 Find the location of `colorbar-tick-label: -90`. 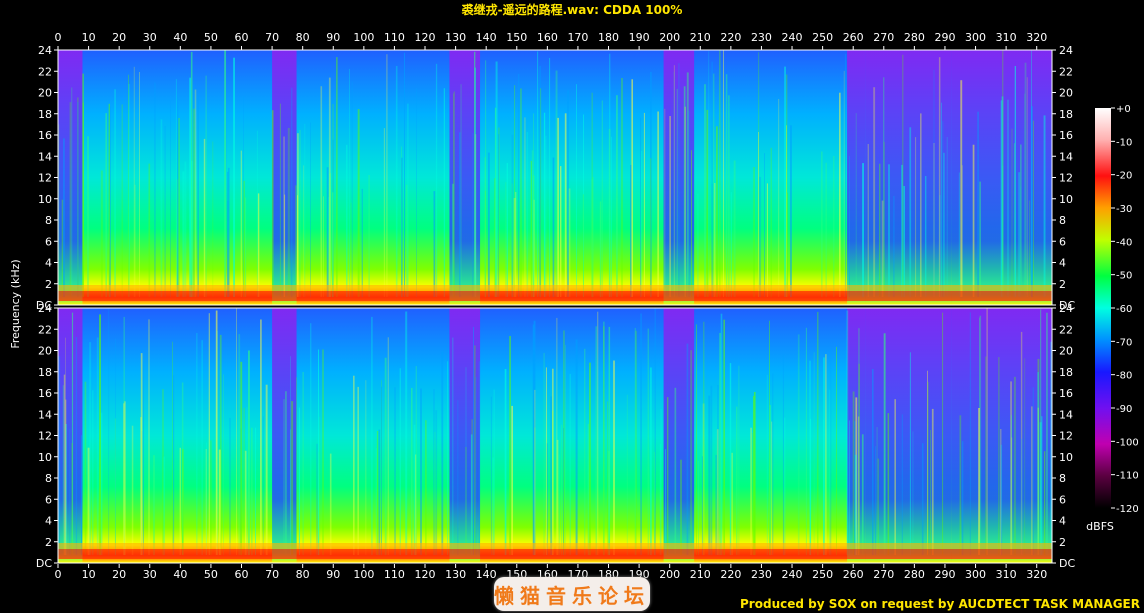

colorbar-tick-label: -90 is located at coordinates (1124, 409).